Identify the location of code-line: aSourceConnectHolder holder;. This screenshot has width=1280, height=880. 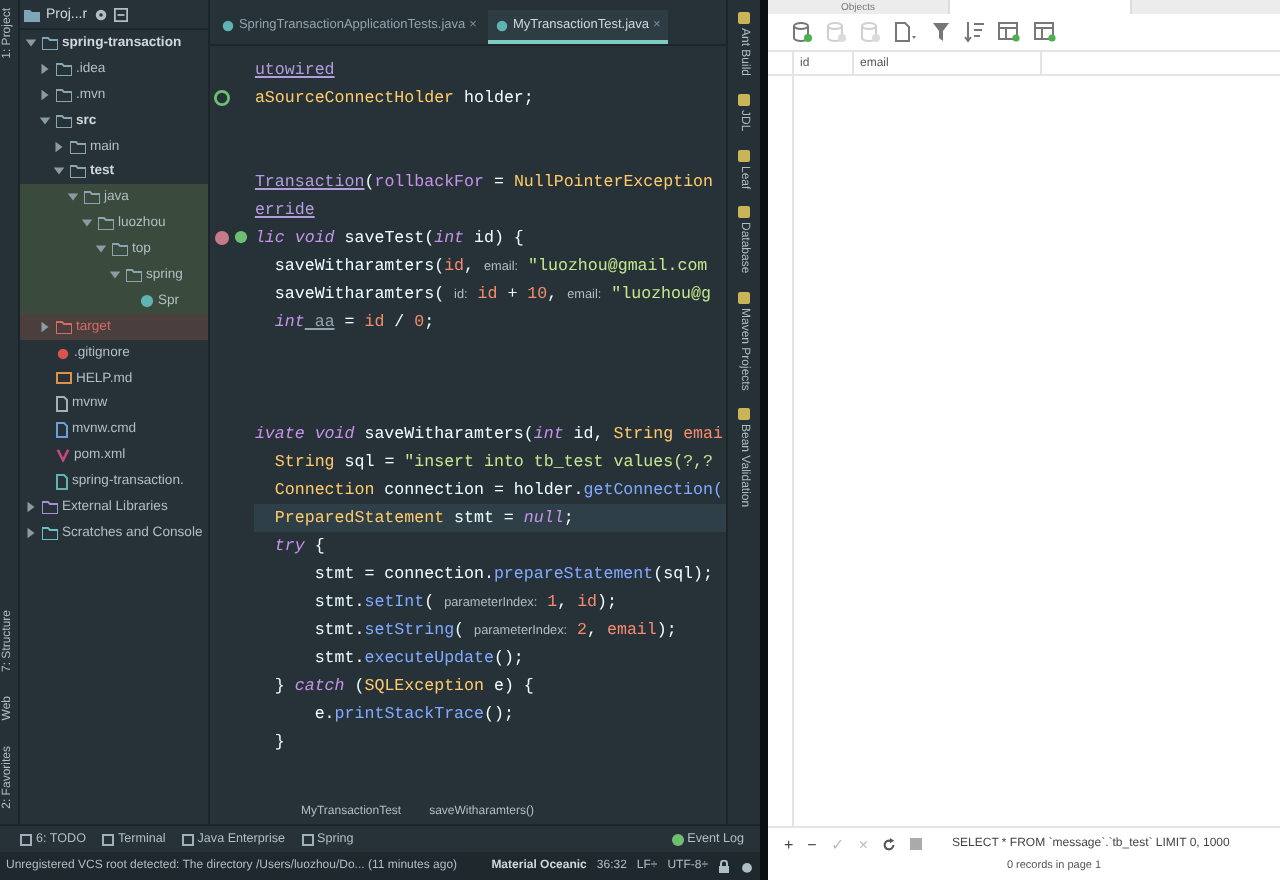
(394, 98).